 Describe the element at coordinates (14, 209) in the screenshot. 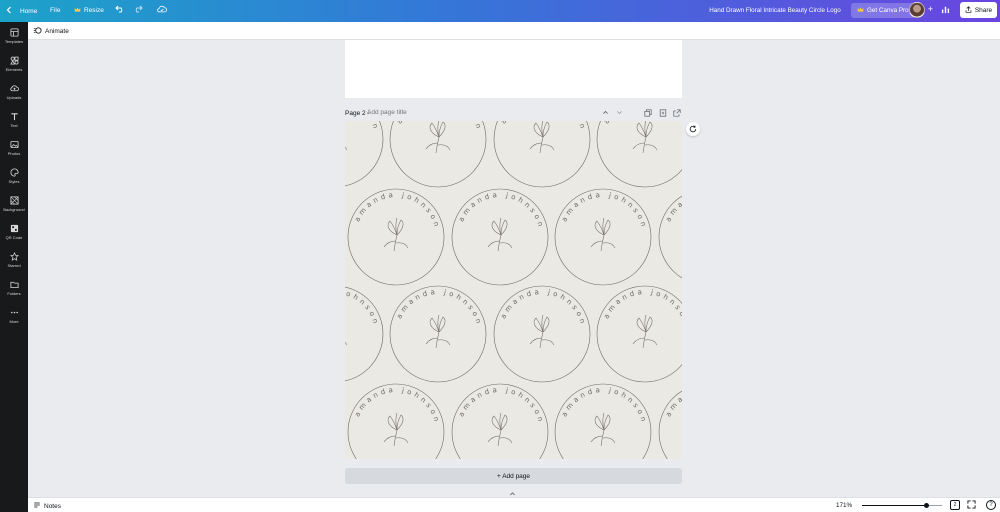

I see `sidebar-item-background: Background` at that location.